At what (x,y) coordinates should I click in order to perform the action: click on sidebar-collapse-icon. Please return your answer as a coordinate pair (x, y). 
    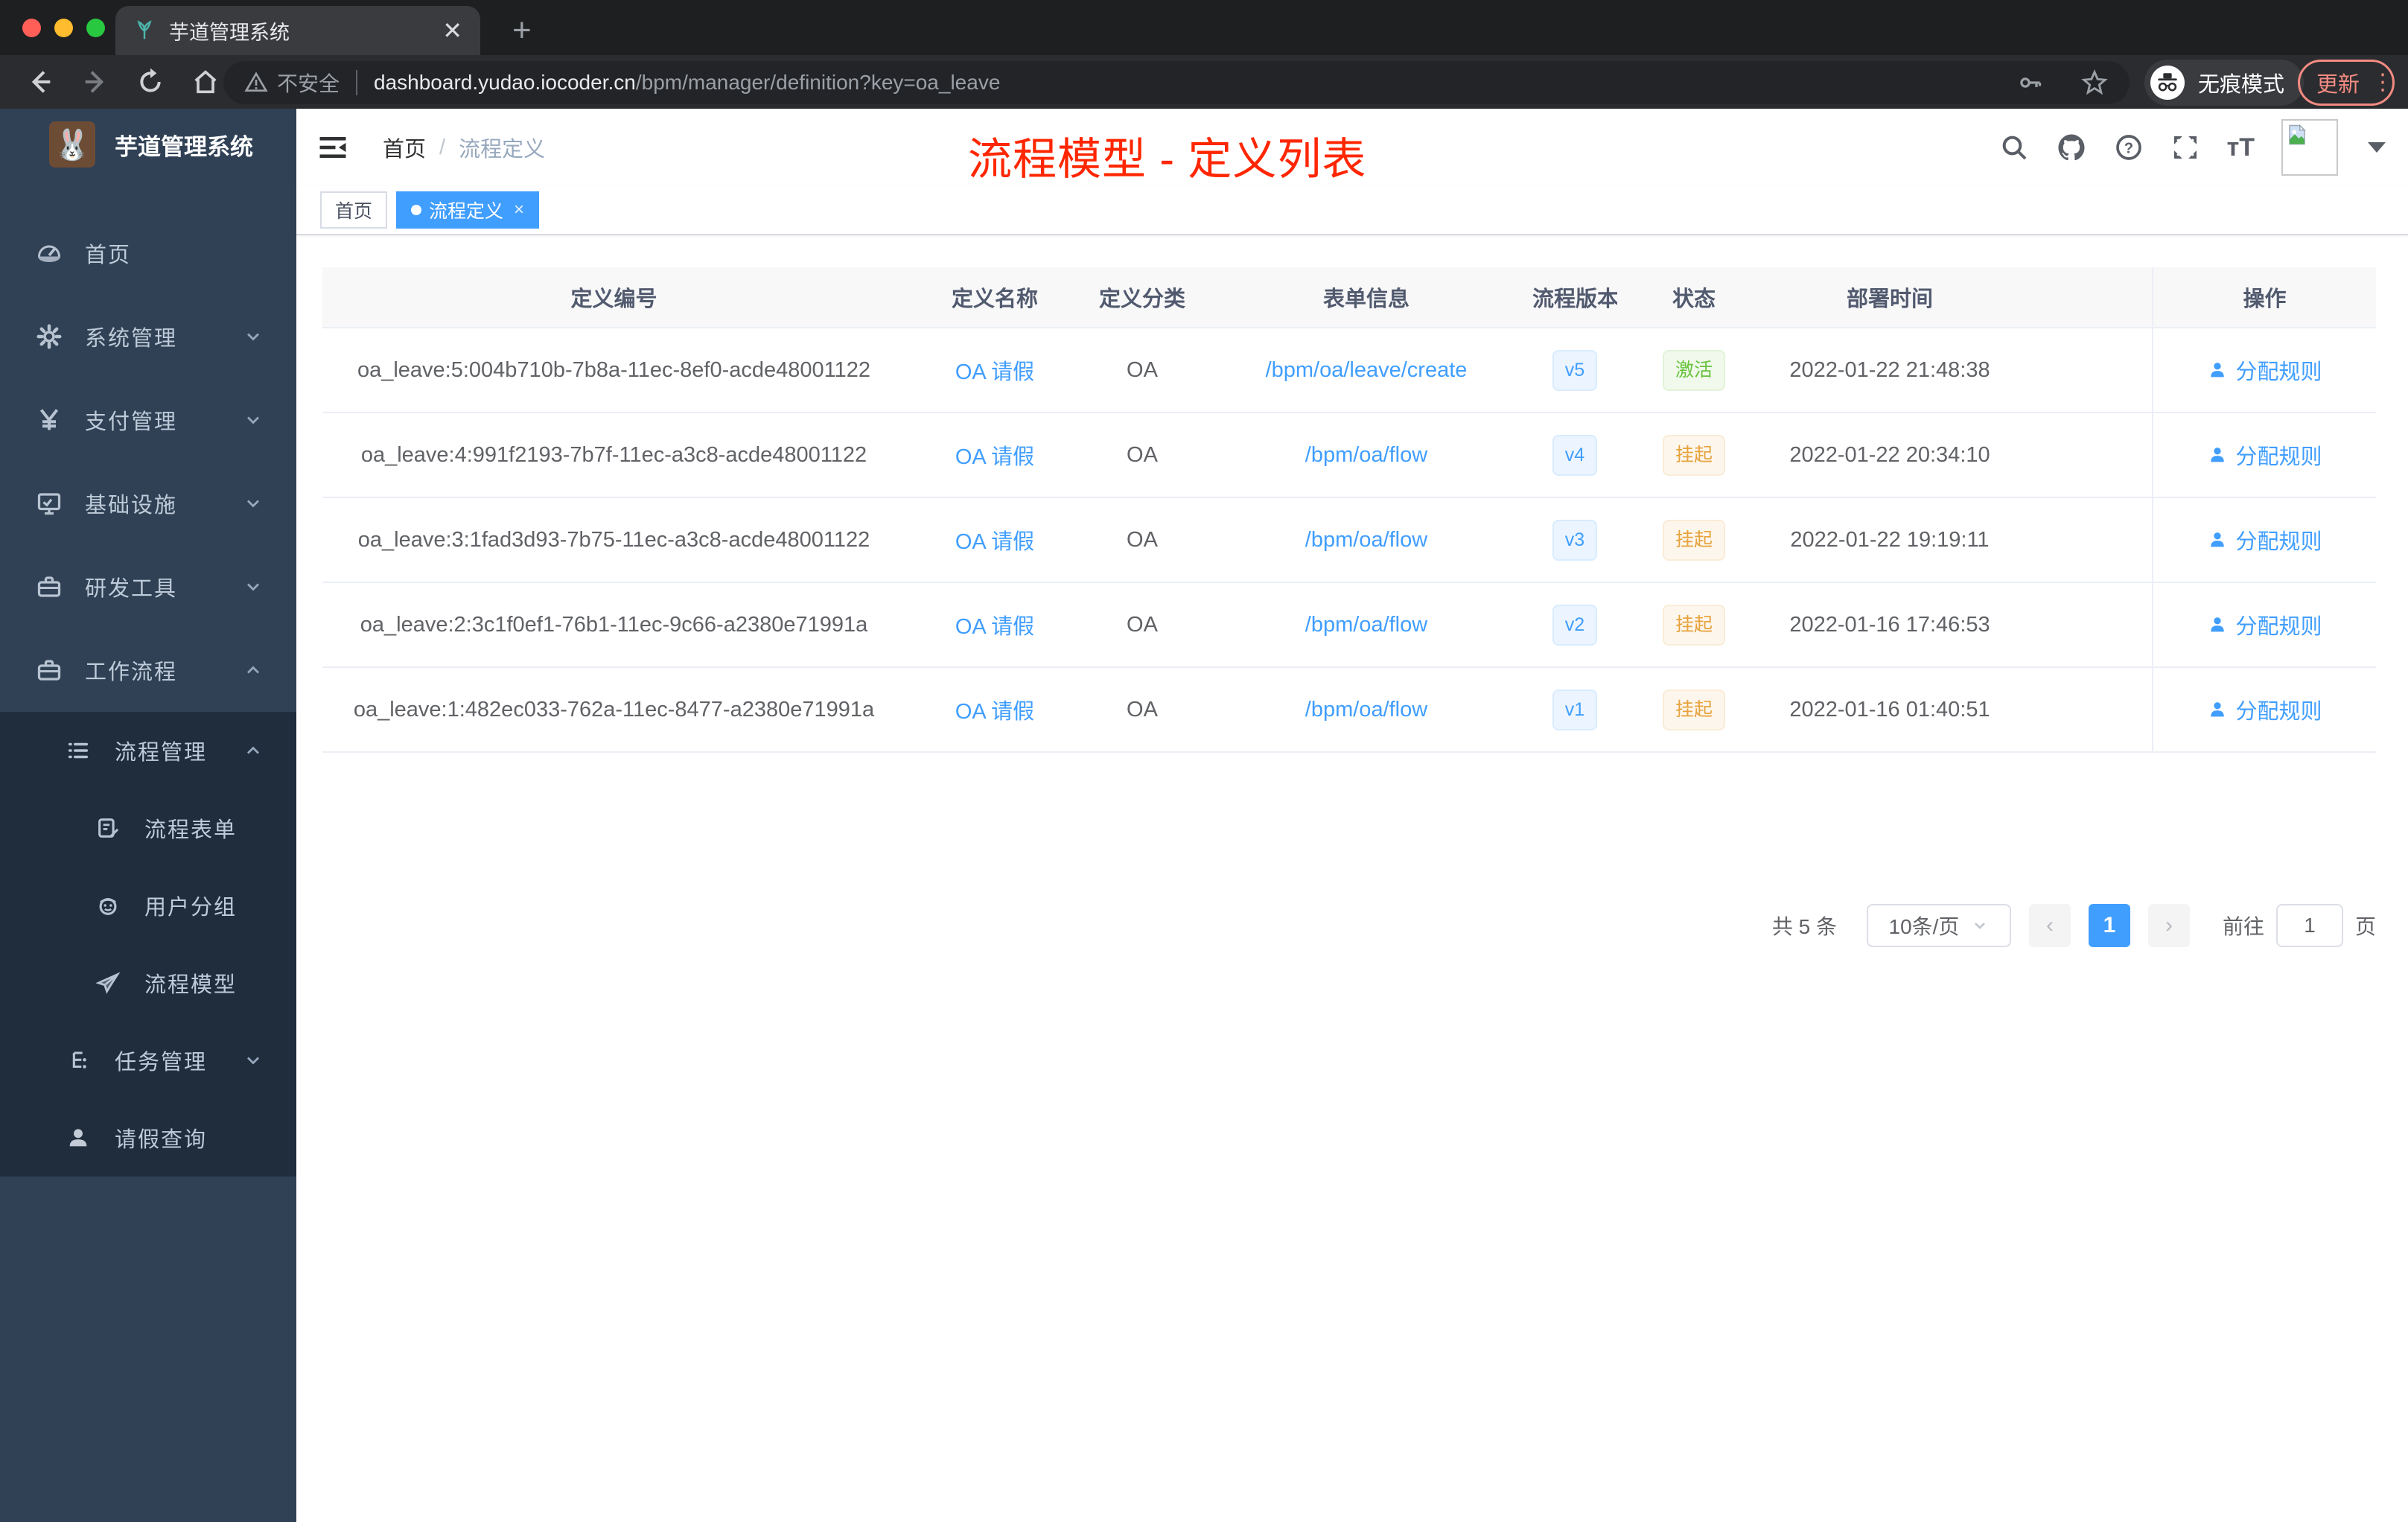
    Looking at the image, I should click on (332, 147).